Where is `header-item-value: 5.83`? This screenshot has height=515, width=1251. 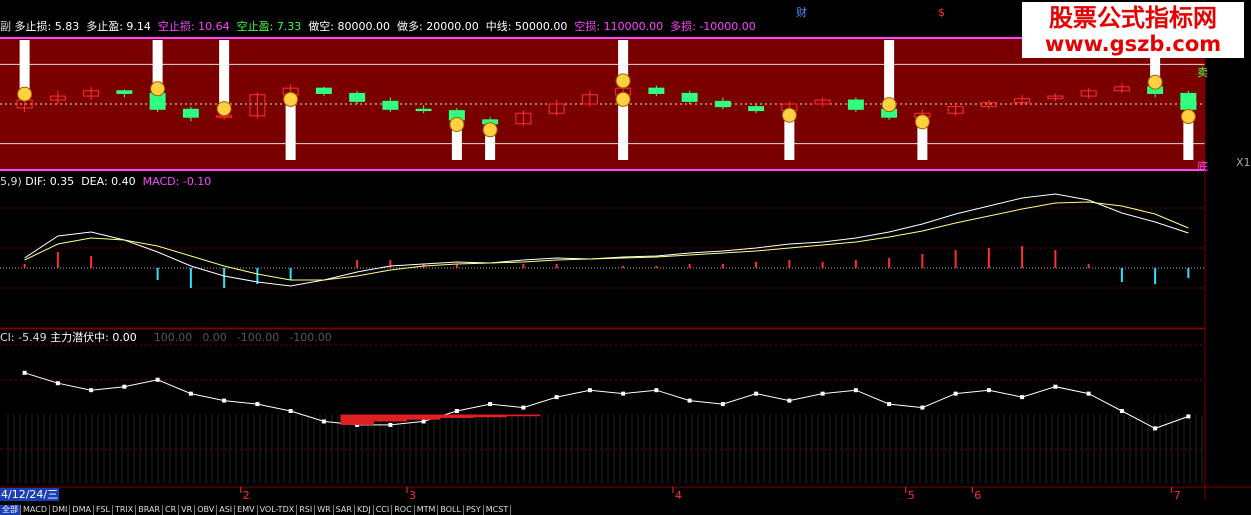
header-item-value: 5.83 is located at coordinates (67, 26).